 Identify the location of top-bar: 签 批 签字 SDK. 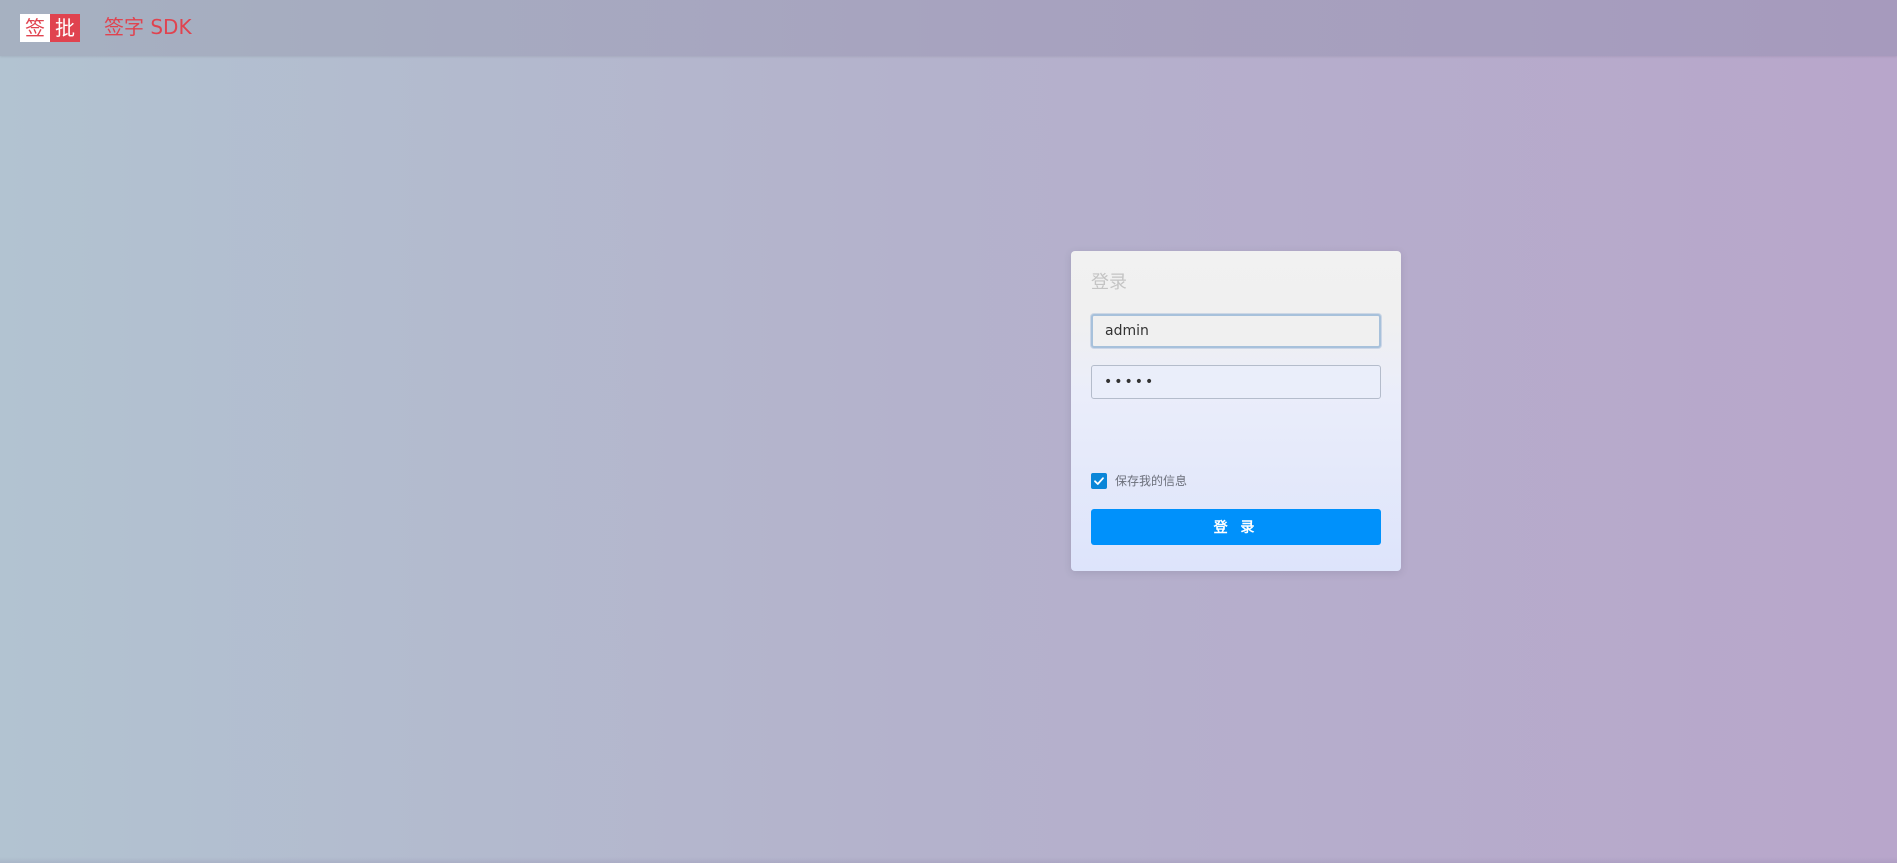
(948, 28).